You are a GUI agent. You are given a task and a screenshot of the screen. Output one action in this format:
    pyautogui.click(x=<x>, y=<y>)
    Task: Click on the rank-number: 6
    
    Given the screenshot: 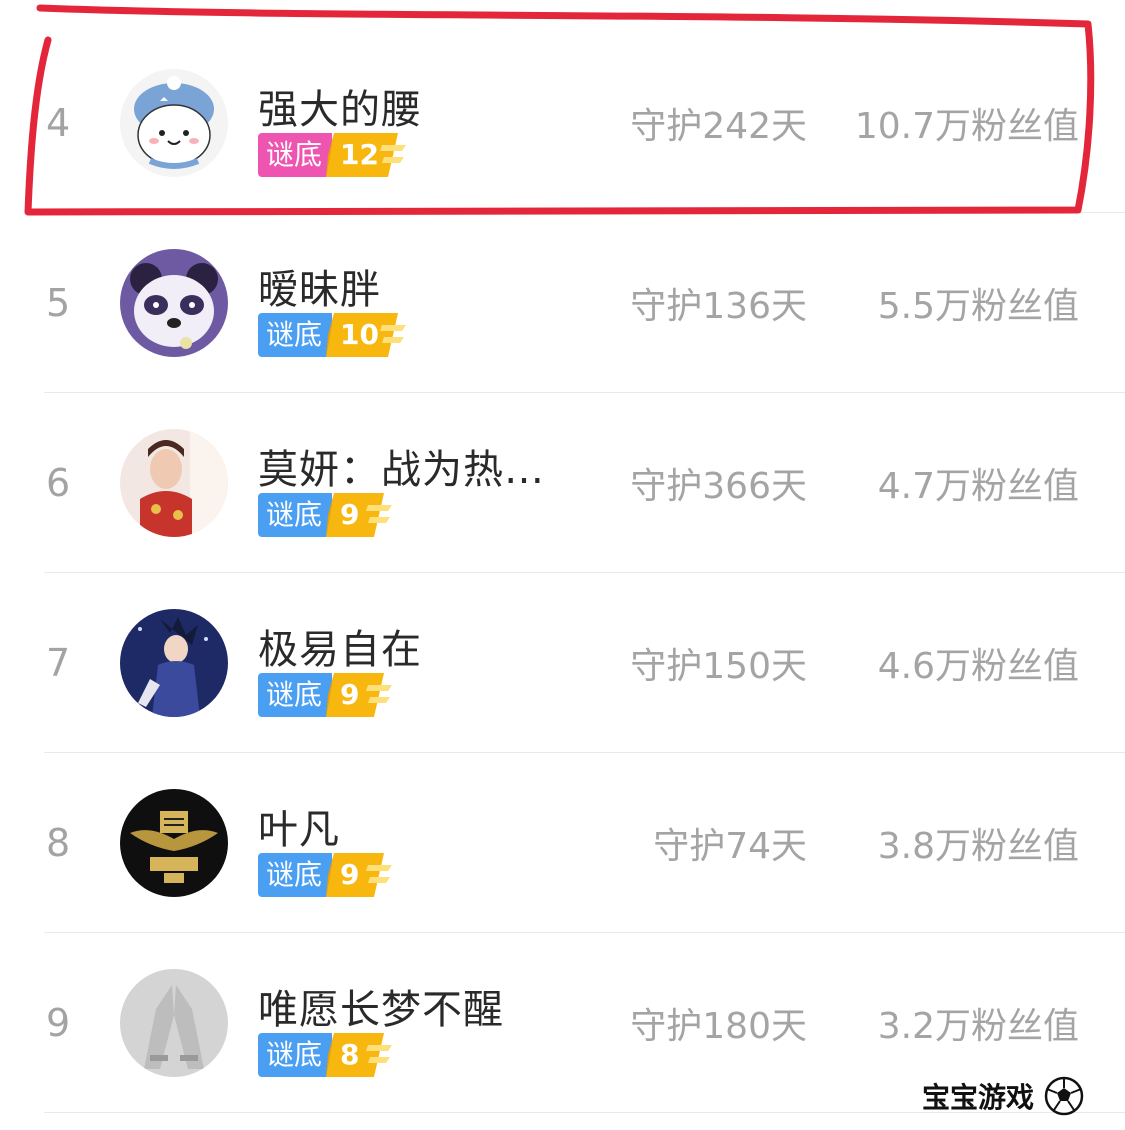 What is the action you would take?
    pyautogui.click(x=58, y=483)
    